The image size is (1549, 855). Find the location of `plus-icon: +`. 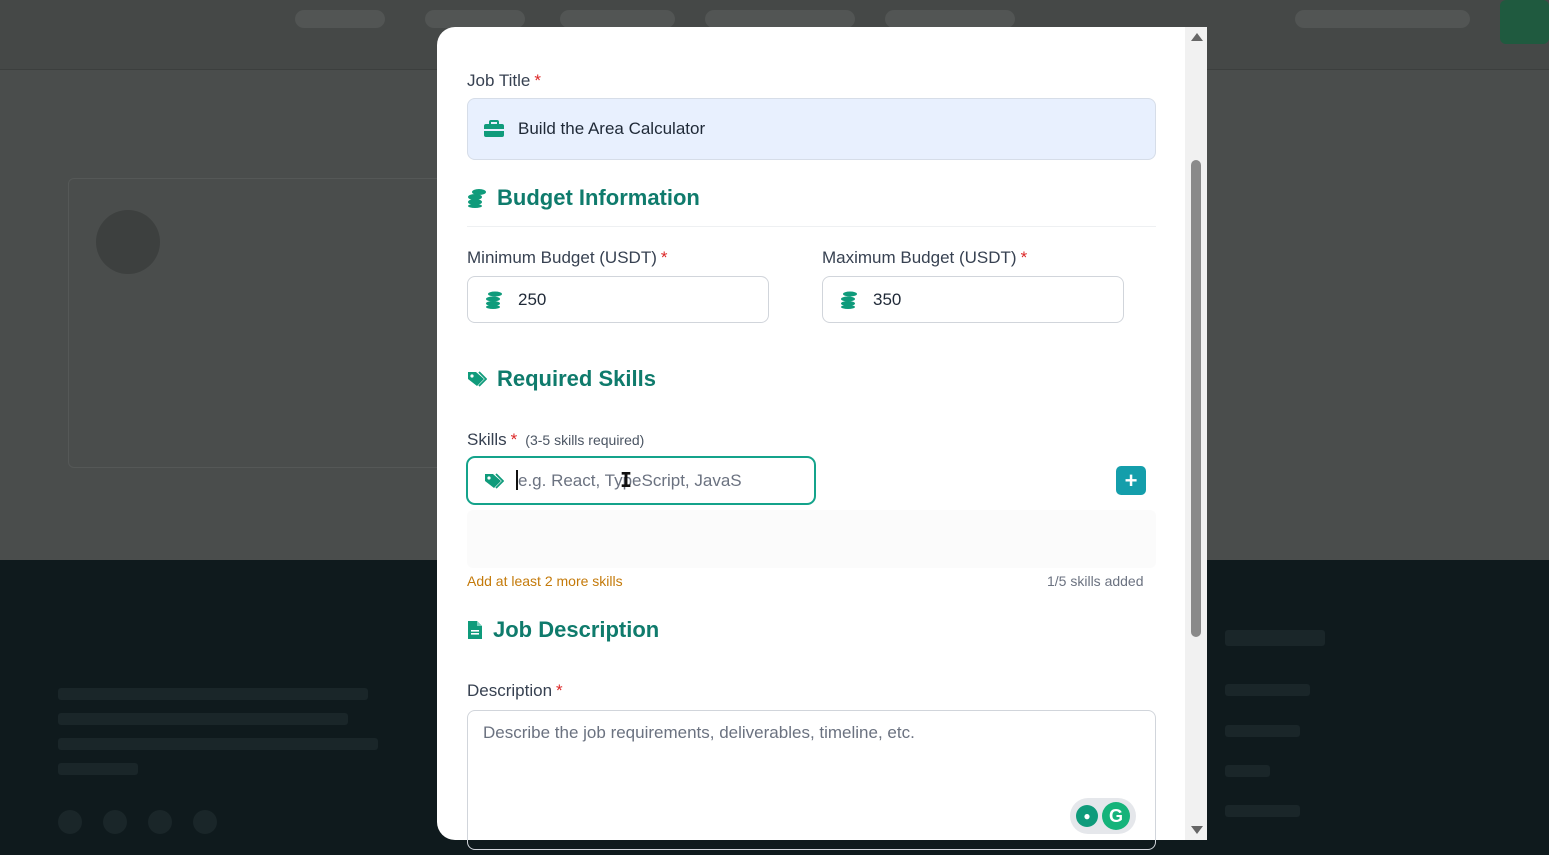

plus-icon: + is located at coordinates (1131, 480).